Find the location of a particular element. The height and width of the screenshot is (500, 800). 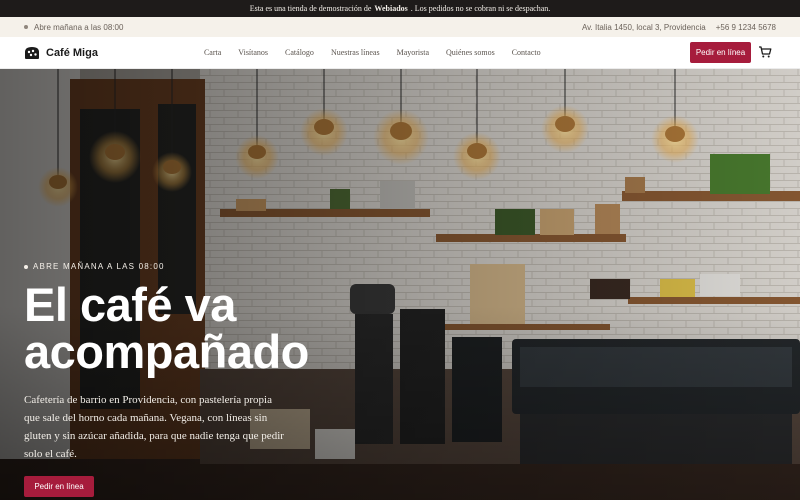

store-address: Av. Italia 1450, local 3, Providencia is located at coordinates (643, 27).